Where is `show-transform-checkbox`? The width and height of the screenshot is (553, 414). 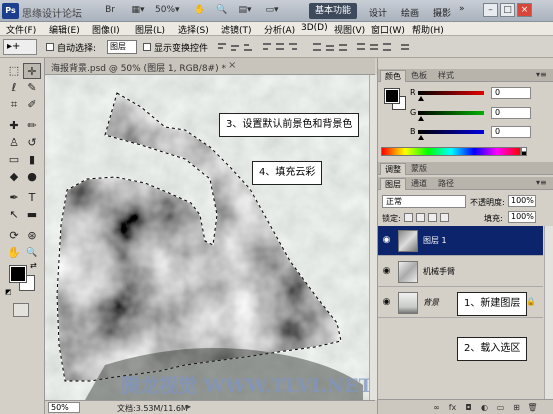 show-transform-checkbox is located at coordinates (147, 47).